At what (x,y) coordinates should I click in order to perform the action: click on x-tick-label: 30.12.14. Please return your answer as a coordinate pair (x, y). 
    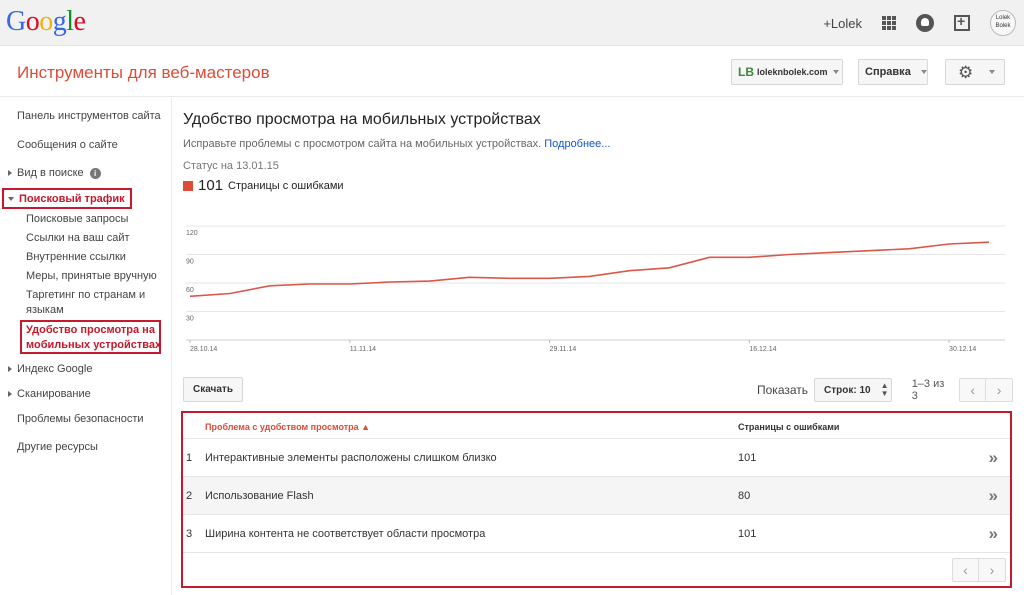
    Looking at the image, I should click on (962, 349).